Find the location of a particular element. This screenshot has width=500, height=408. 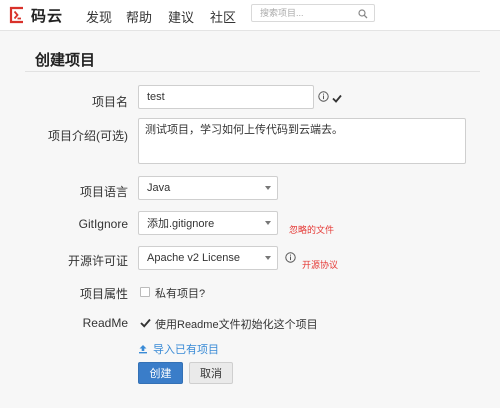

upload-icon is located at coordinates (143, 349).